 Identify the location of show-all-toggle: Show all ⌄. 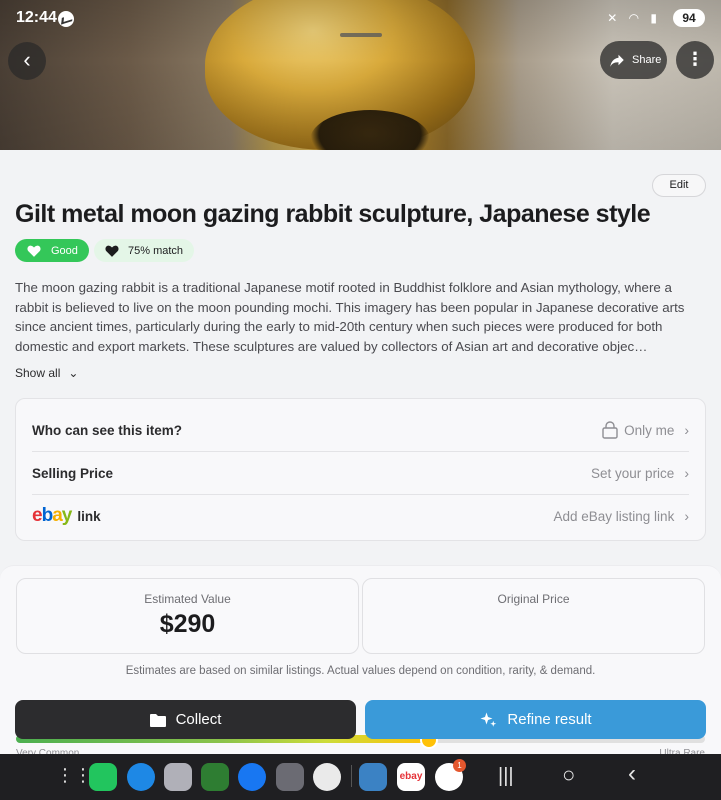
(46, 373).